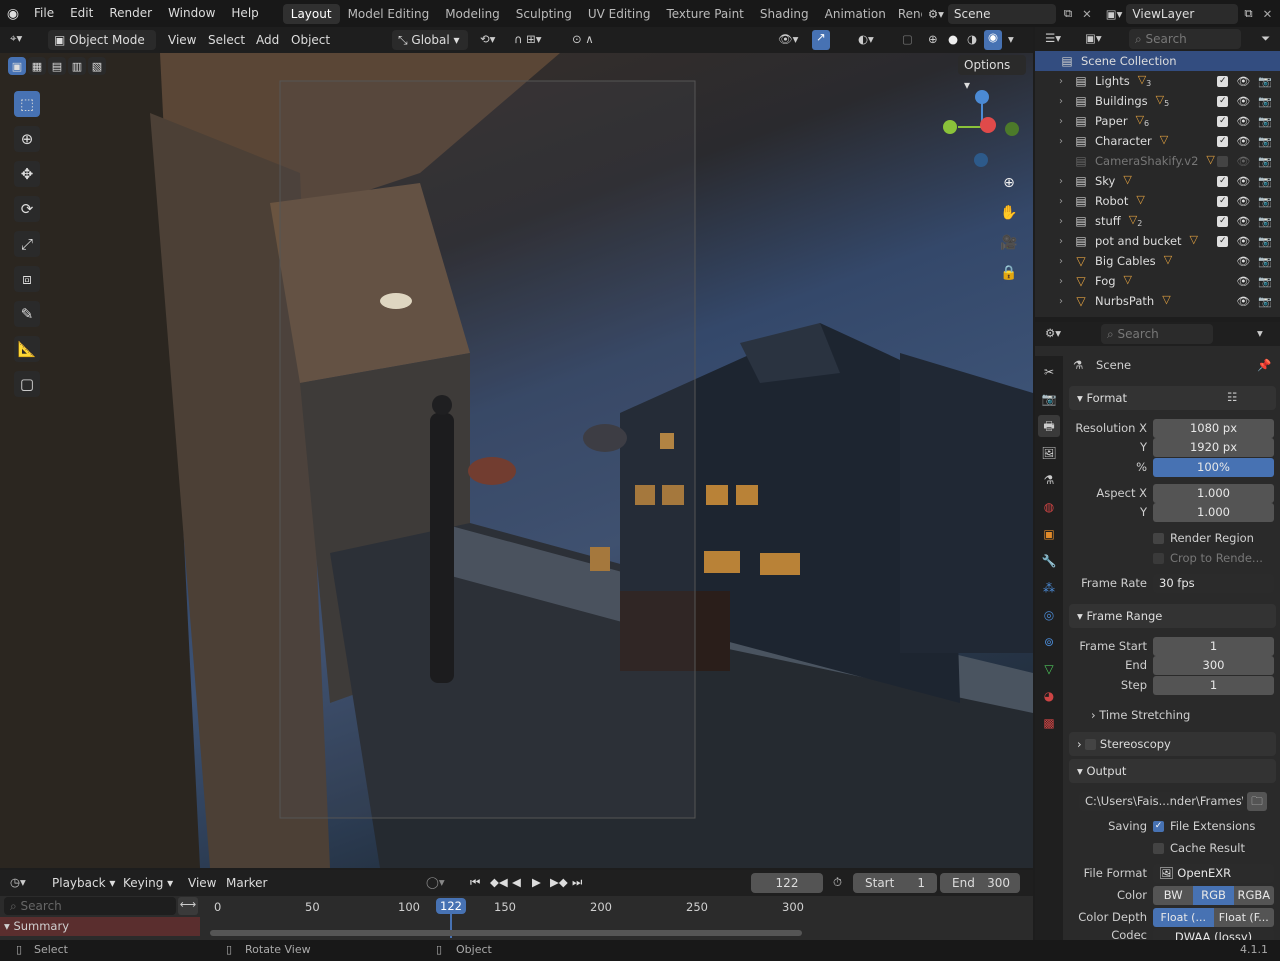  I want to click on menu-file: File, so click(44, 13).